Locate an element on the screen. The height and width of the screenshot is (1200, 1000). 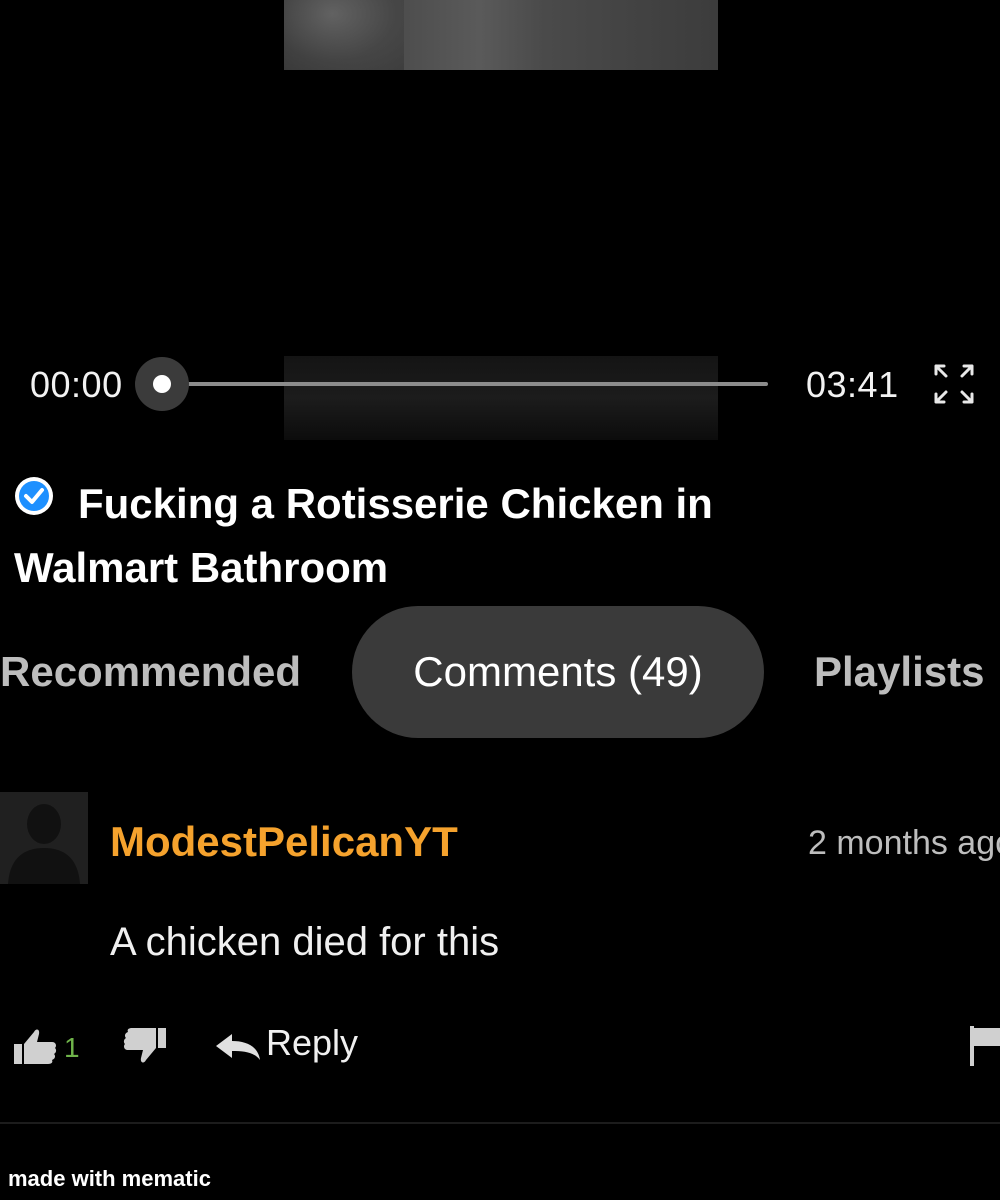
reply-button: Reply is located at coordinates (312, 1043).